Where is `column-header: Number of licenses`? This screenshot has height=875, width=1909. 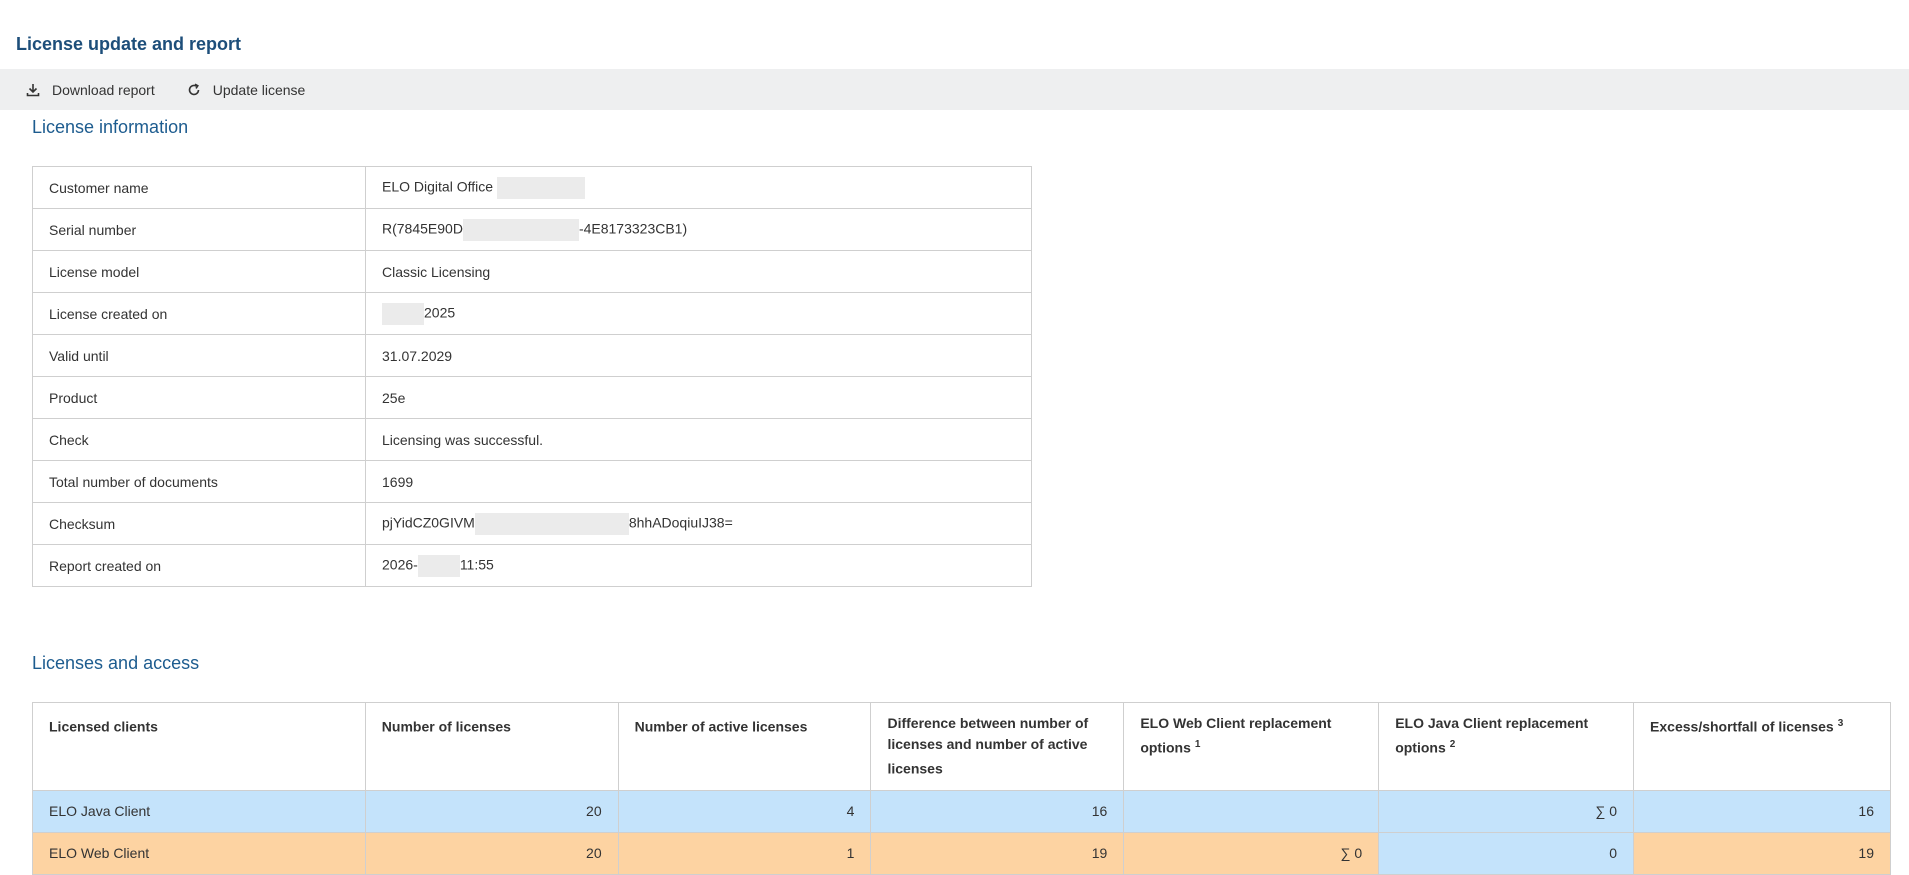
column-header: Number of licenses is located at coordinates (491, 746).